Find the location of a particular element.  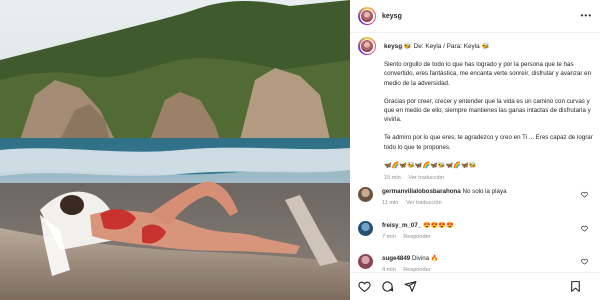

caption-avatar is located at coordinates (367, 46).